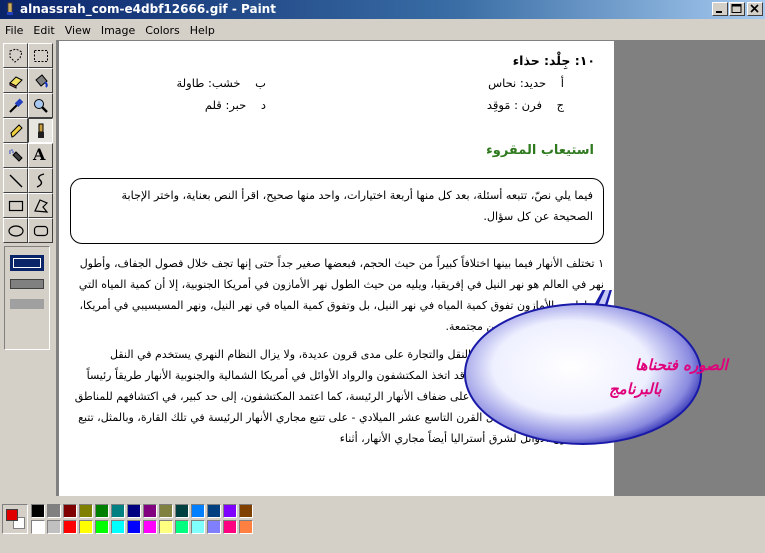 This screenshot has width=765, height=553. I want to click on color-palette, so click(382, 524).